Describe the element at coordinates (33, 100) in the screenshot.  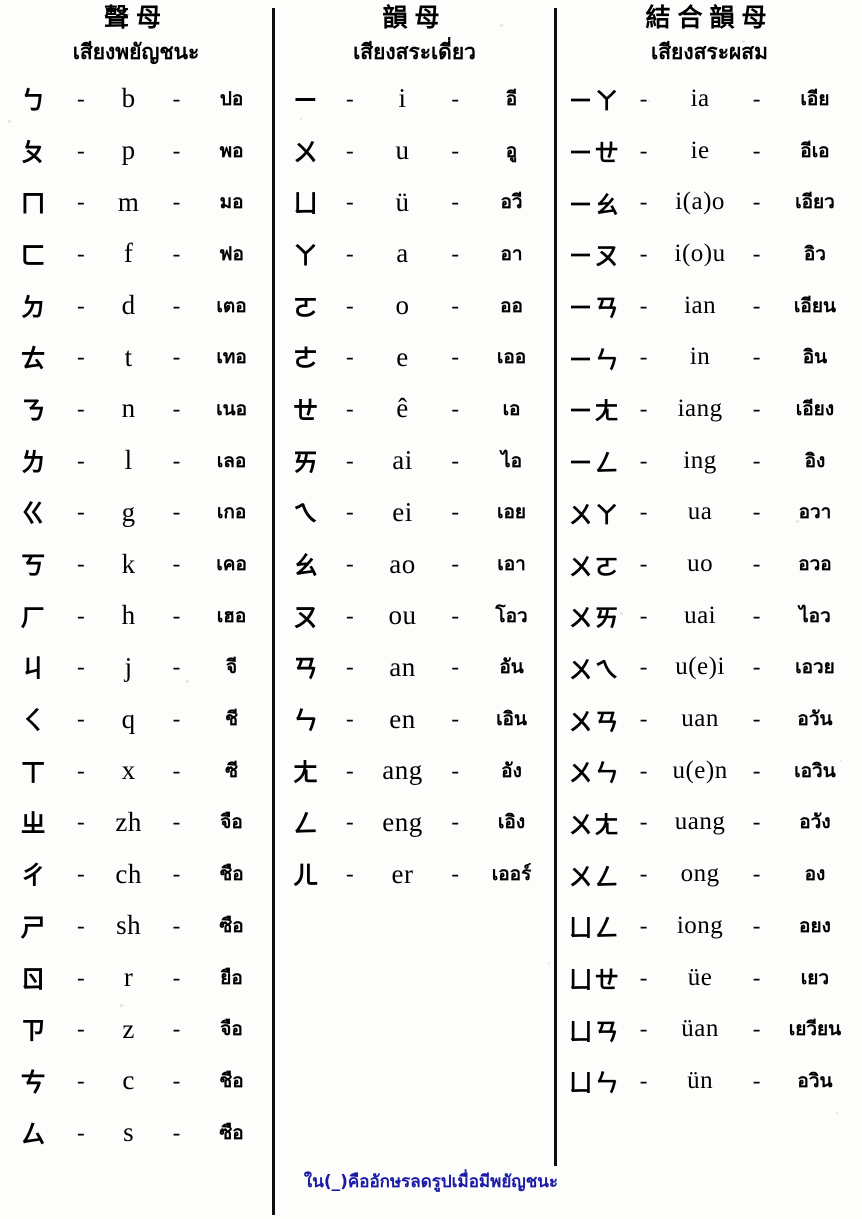
I see `zhuyin-symbol: ㄅ` at that location.